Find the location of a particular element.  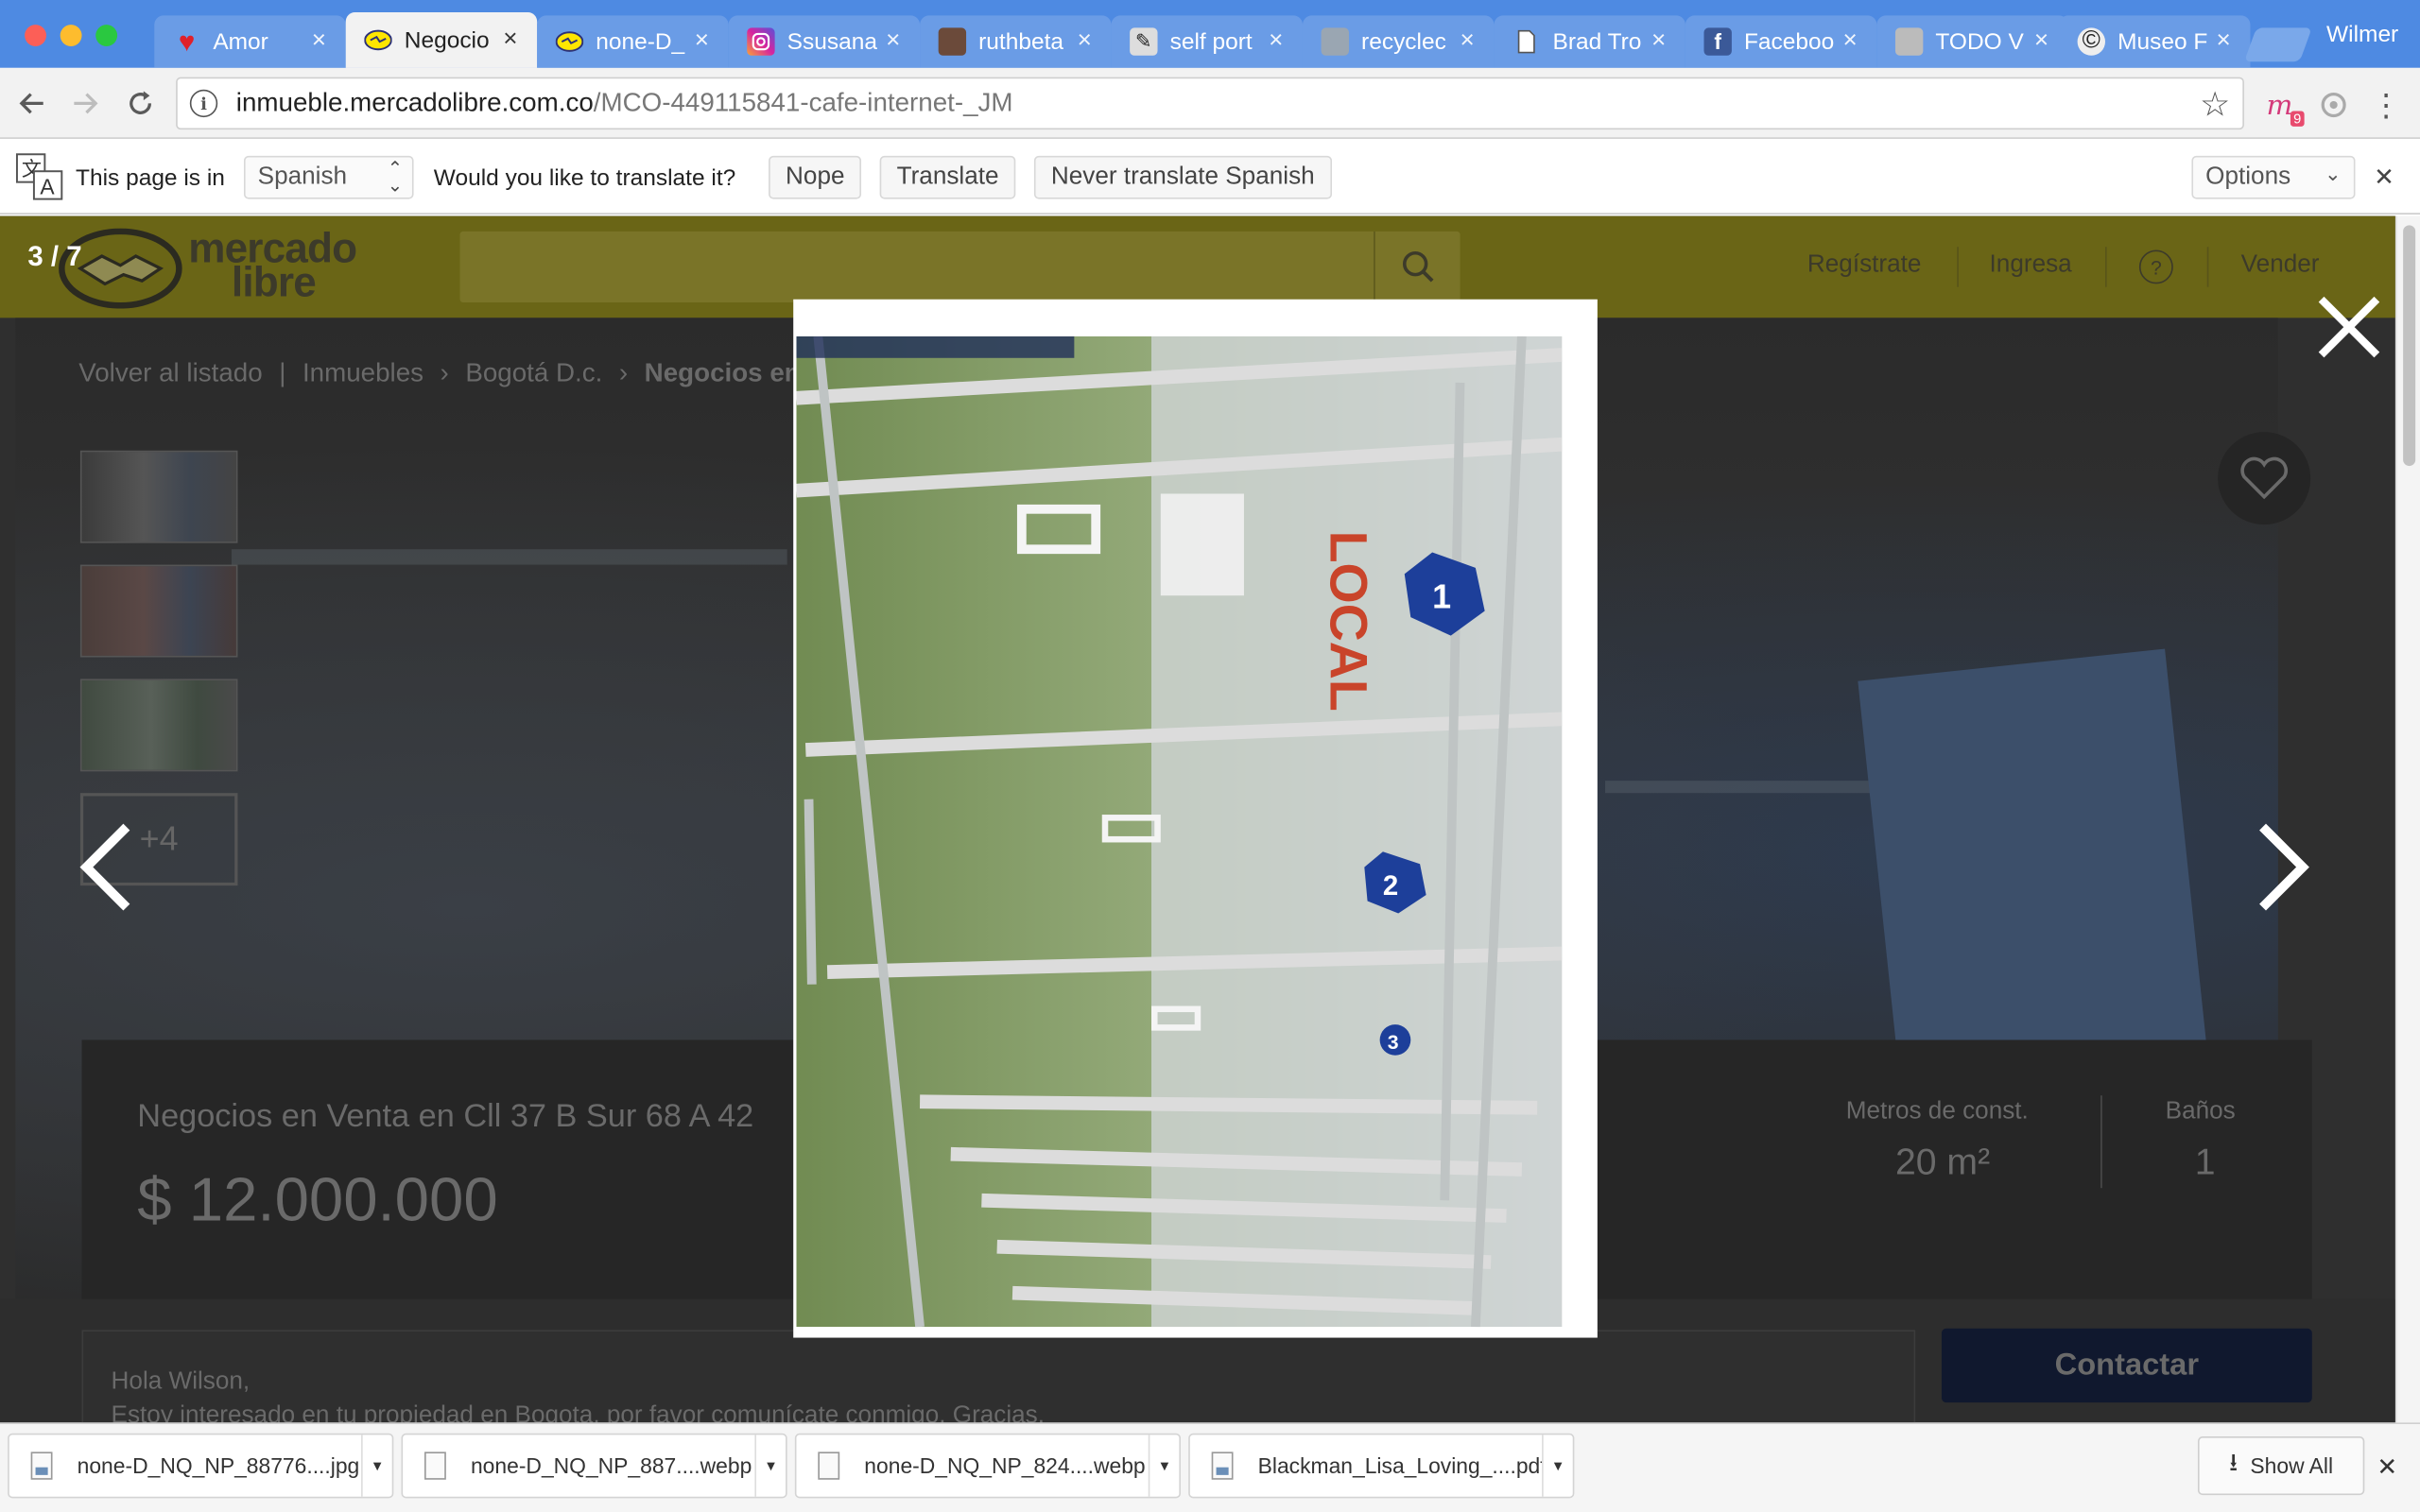

heart-outline-icon is located at coordinates (2264, 478).